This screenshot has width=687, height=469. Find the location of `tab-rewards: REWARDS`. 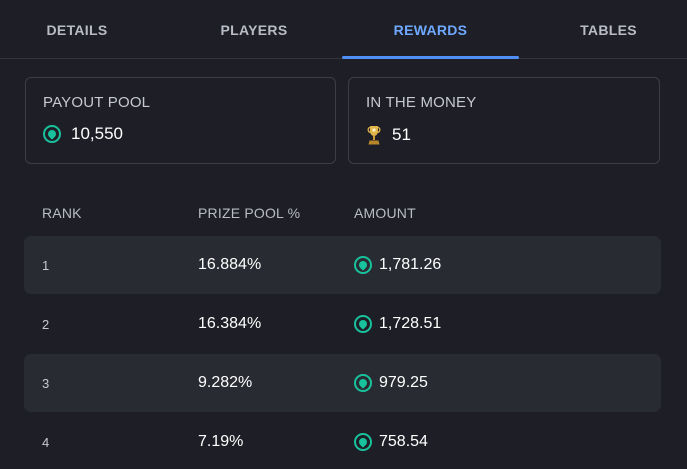

tab-rewards: REWARDS is located at coordinates (430, 29).